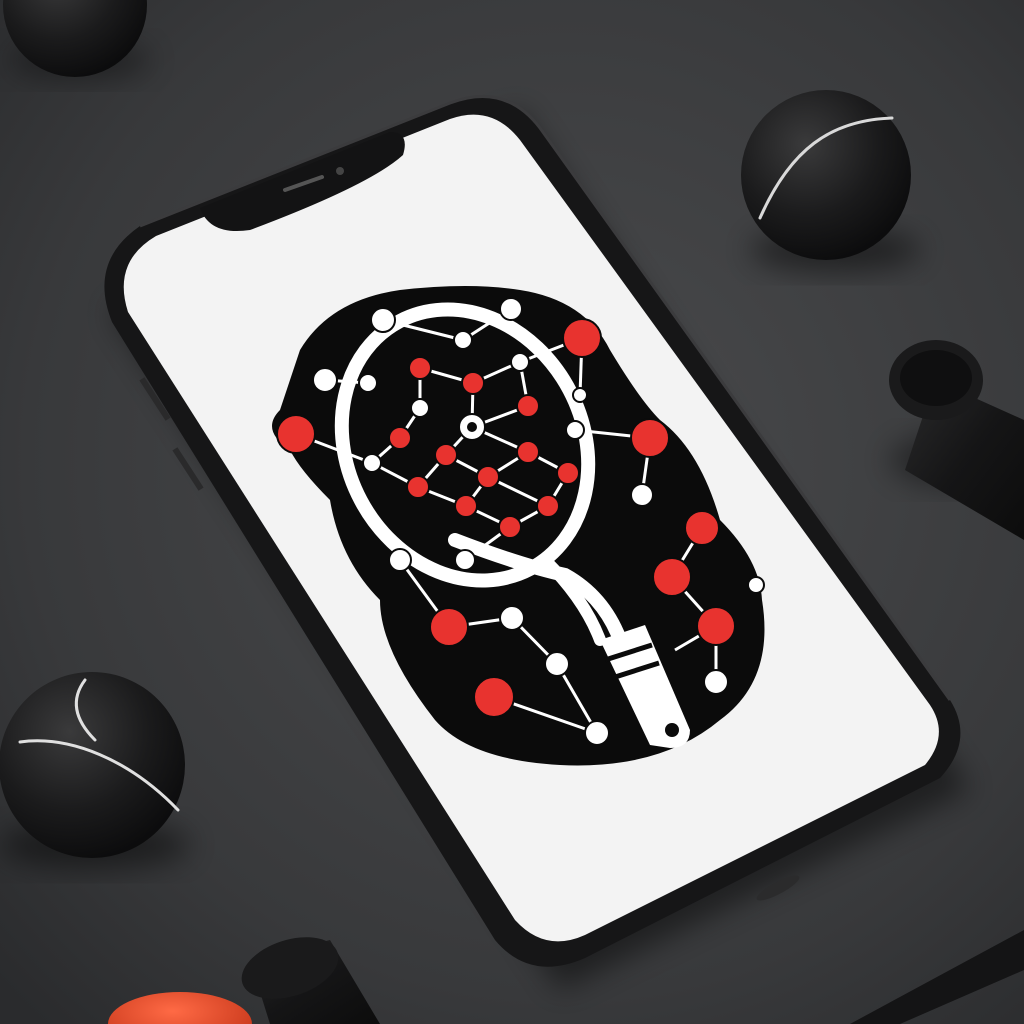 Image resolution: width=1024 pixels, height=1024 pixels. I want to click on front-camera, so click(340, 171).